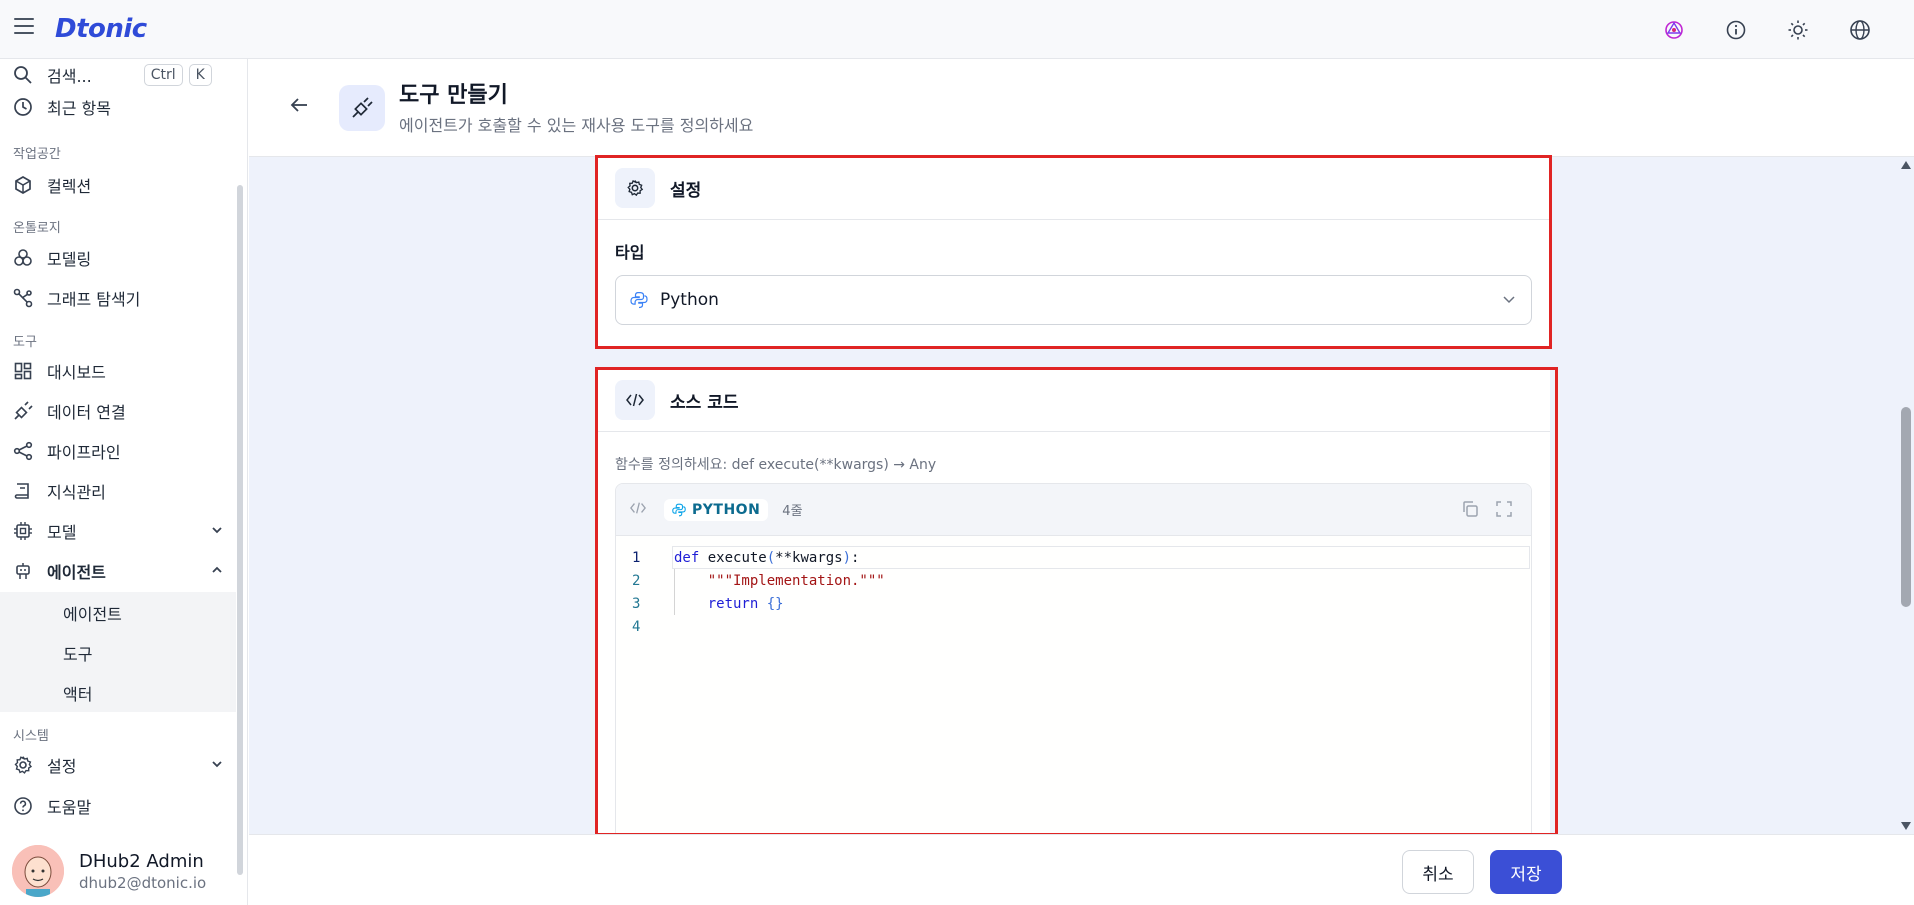 Image resolution: width=1914 pixels, height=905 pixels. What do you see at coordinates (1860, 30) in the screenshot?
I see `language-globe-icon` at bounding box center [1860, 30].